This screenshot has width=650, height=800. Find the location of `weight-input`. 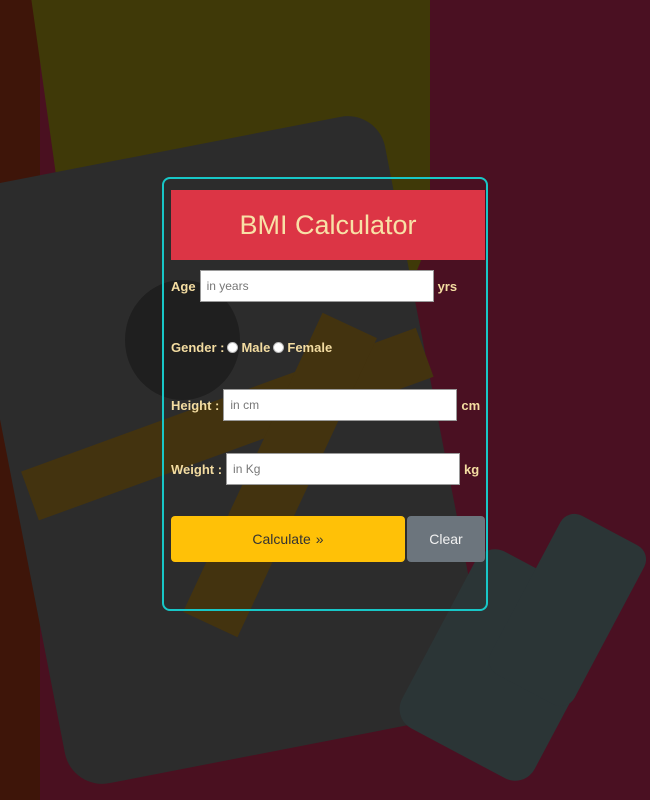

weight-input is located at coordinates (343, 469).